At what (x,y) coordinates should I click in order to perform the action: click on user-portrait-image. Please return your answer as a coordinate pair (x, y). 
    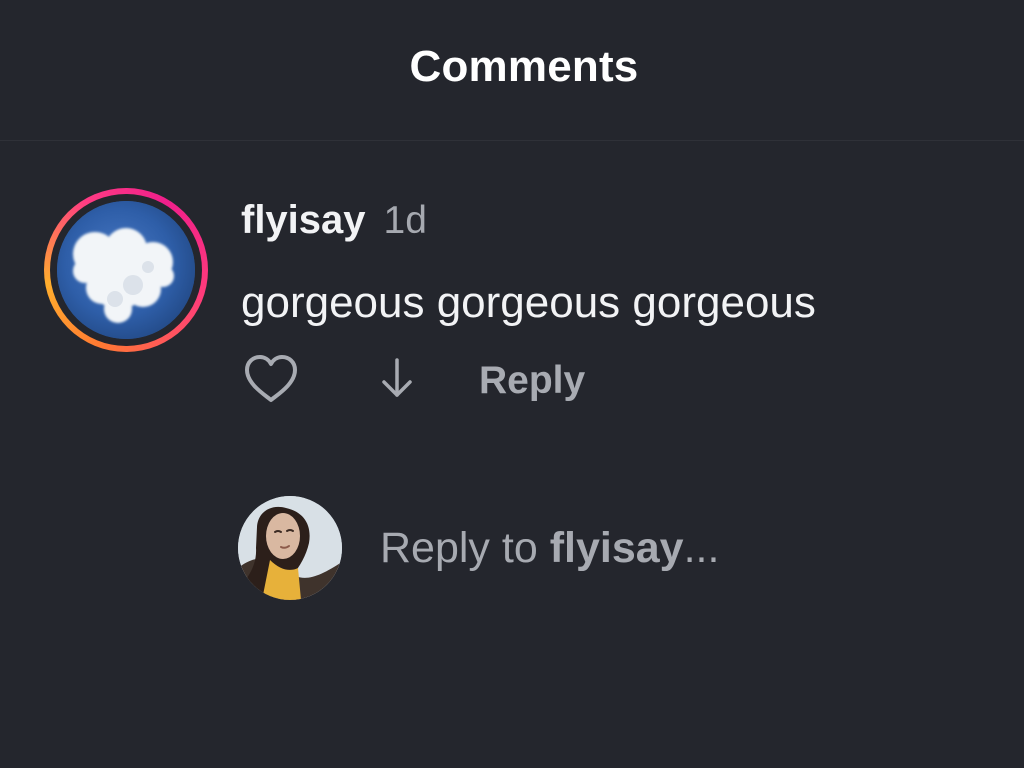
    Looking at the image, I should click on (290, 548).